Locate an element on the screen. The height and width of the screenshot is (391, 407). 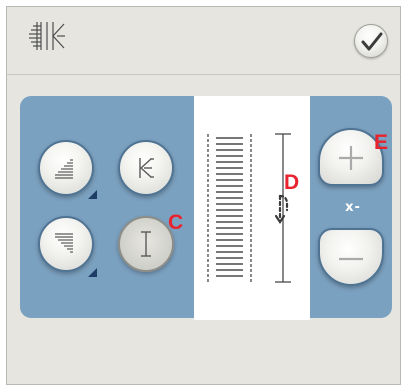
decrease-button is located at coordinates (351, 257).